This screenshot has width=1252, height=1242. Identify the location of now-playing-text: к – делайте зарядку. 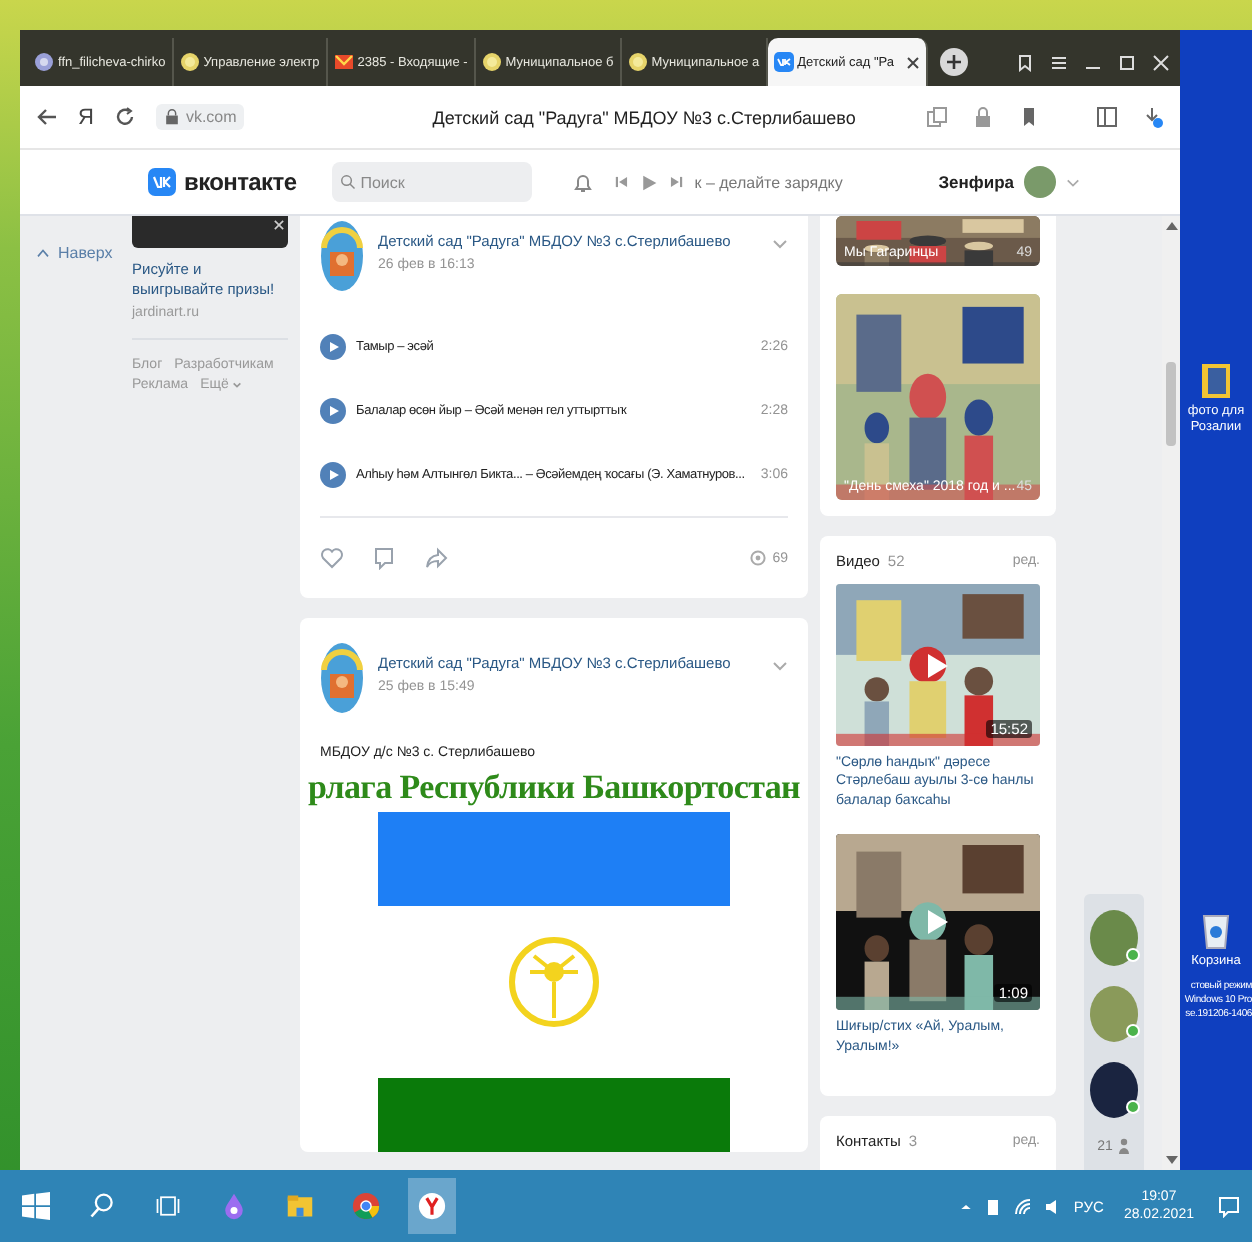
(768, 182).